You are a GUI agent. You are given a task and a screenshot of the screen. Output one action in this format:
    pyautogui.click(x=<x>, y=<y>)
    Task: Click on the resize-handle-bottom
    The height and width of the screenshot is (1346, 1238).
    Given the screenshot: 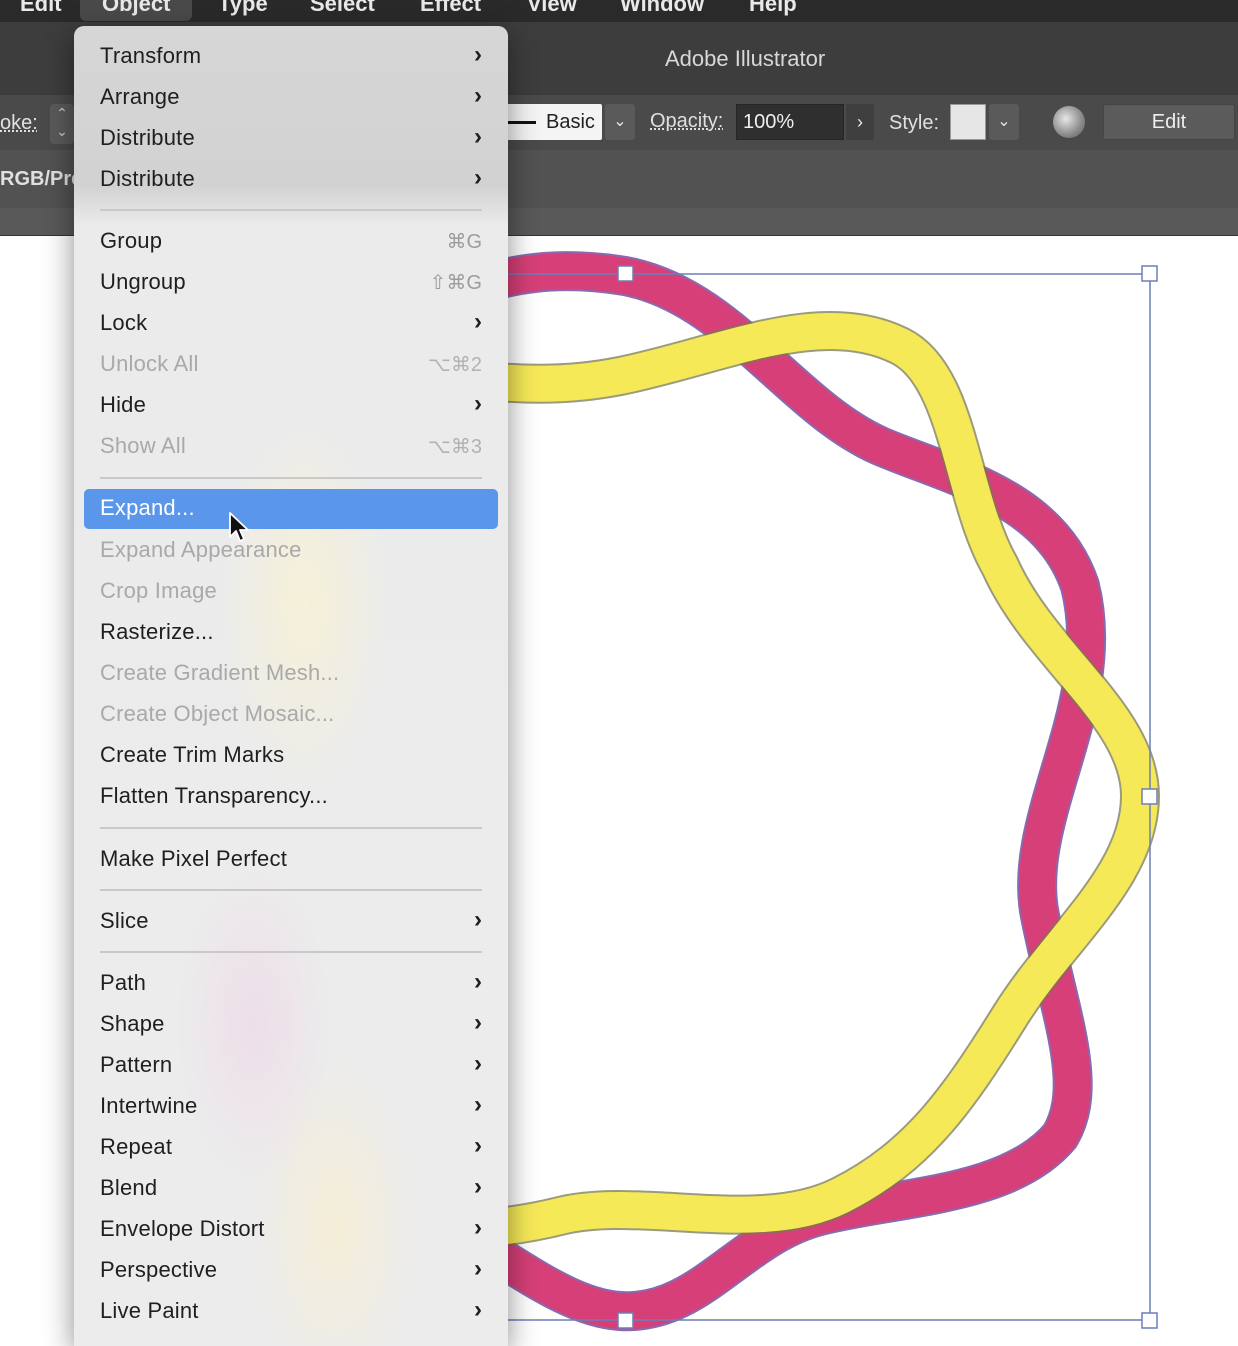 What is the action you would take?
    pyautogui.click(x=625, y=1320)
    